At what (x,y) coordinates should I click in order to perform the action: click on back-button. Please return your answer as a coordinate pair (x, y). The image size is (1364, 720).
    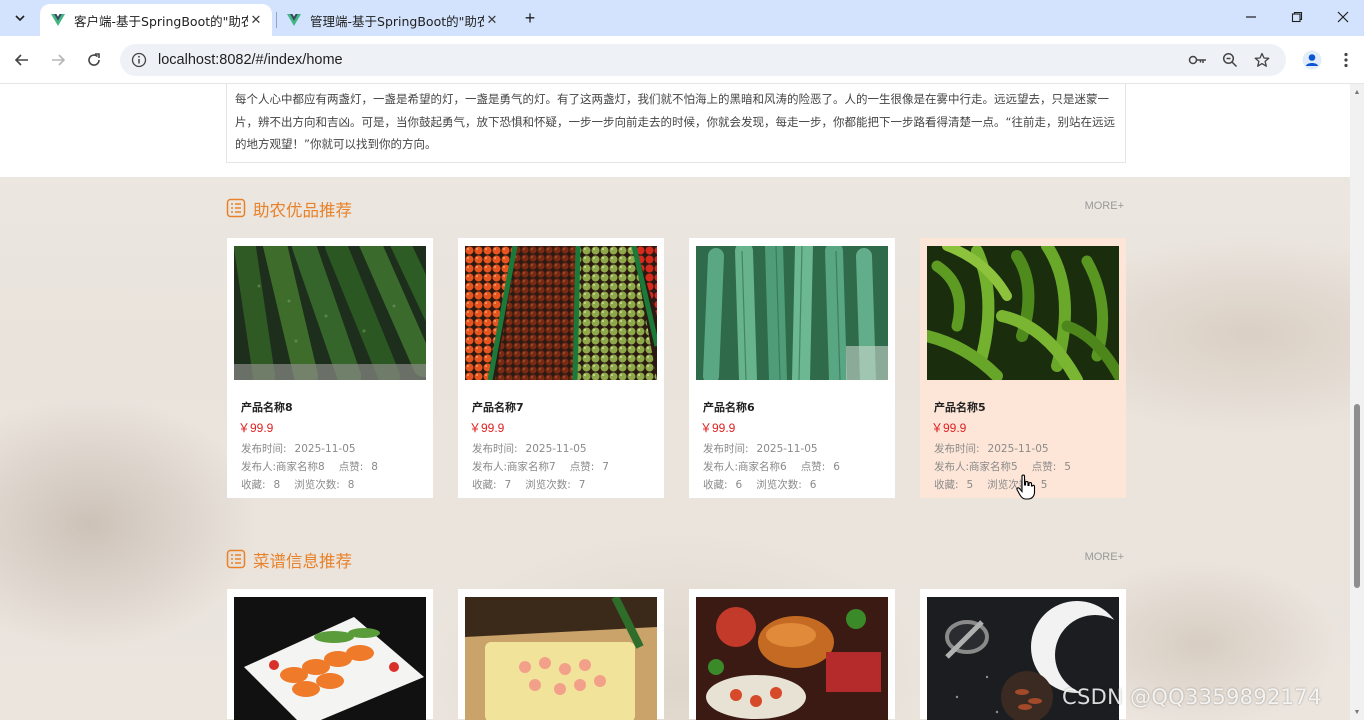
    Looking at the image, I should click on (22, 60).